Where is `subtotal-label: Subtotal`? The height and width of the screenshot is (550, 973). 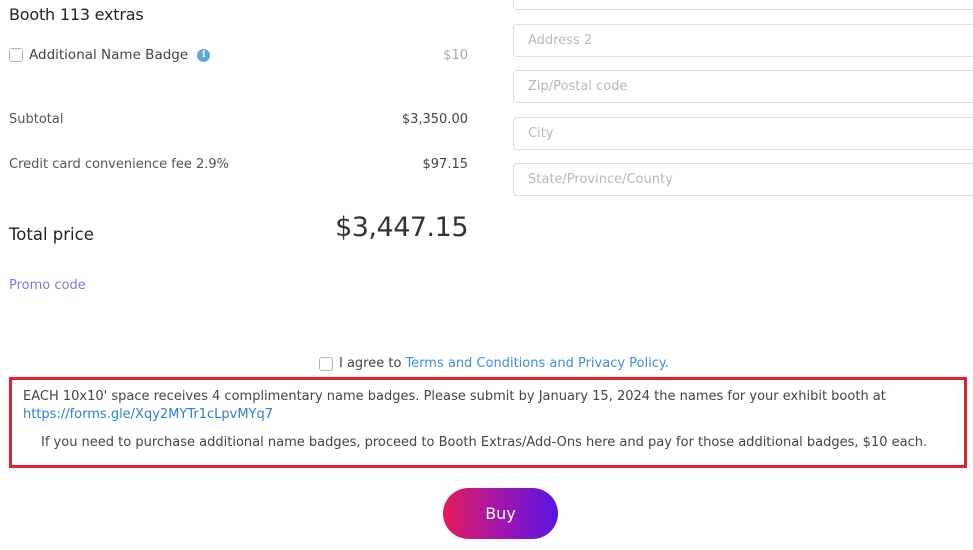
subtotal-label: Subtotal is located at coordinates (36, 119).